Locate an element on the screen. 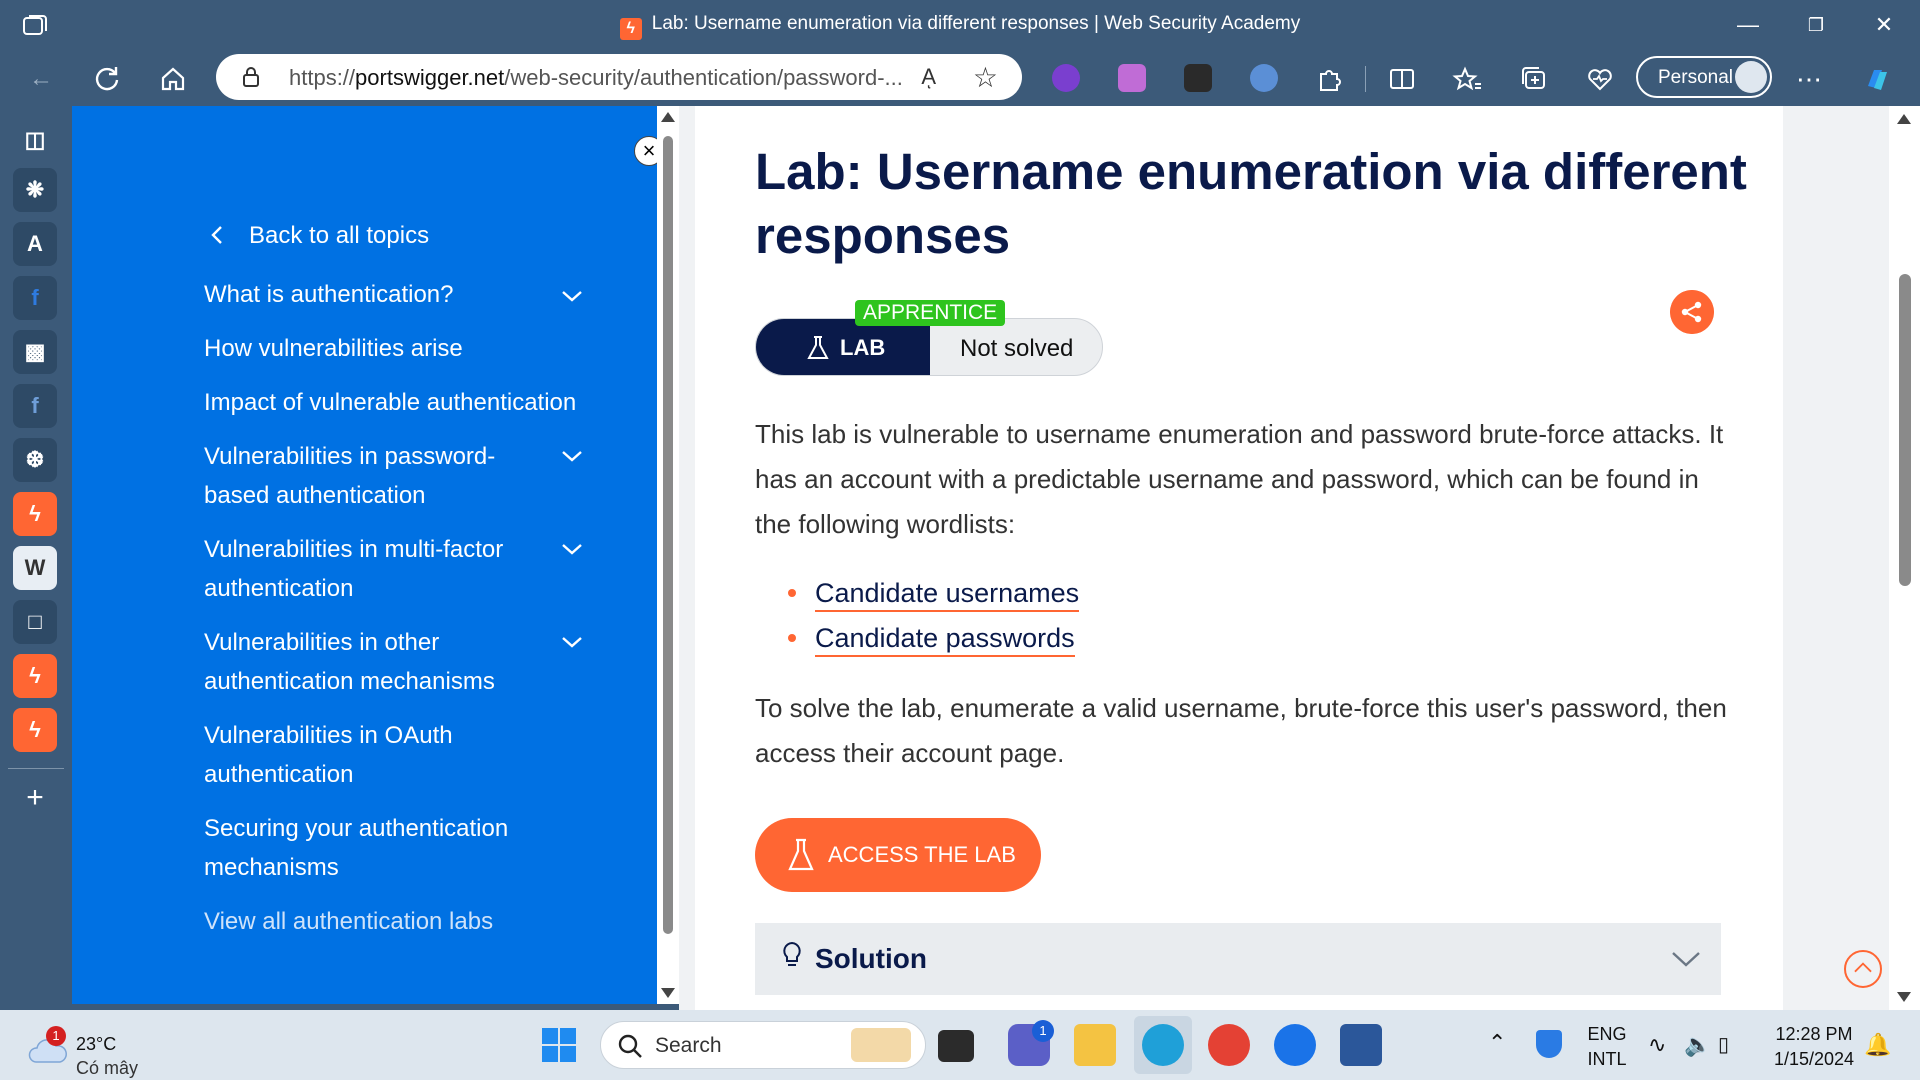  refresh-icon is located at coordinates (107, 79).